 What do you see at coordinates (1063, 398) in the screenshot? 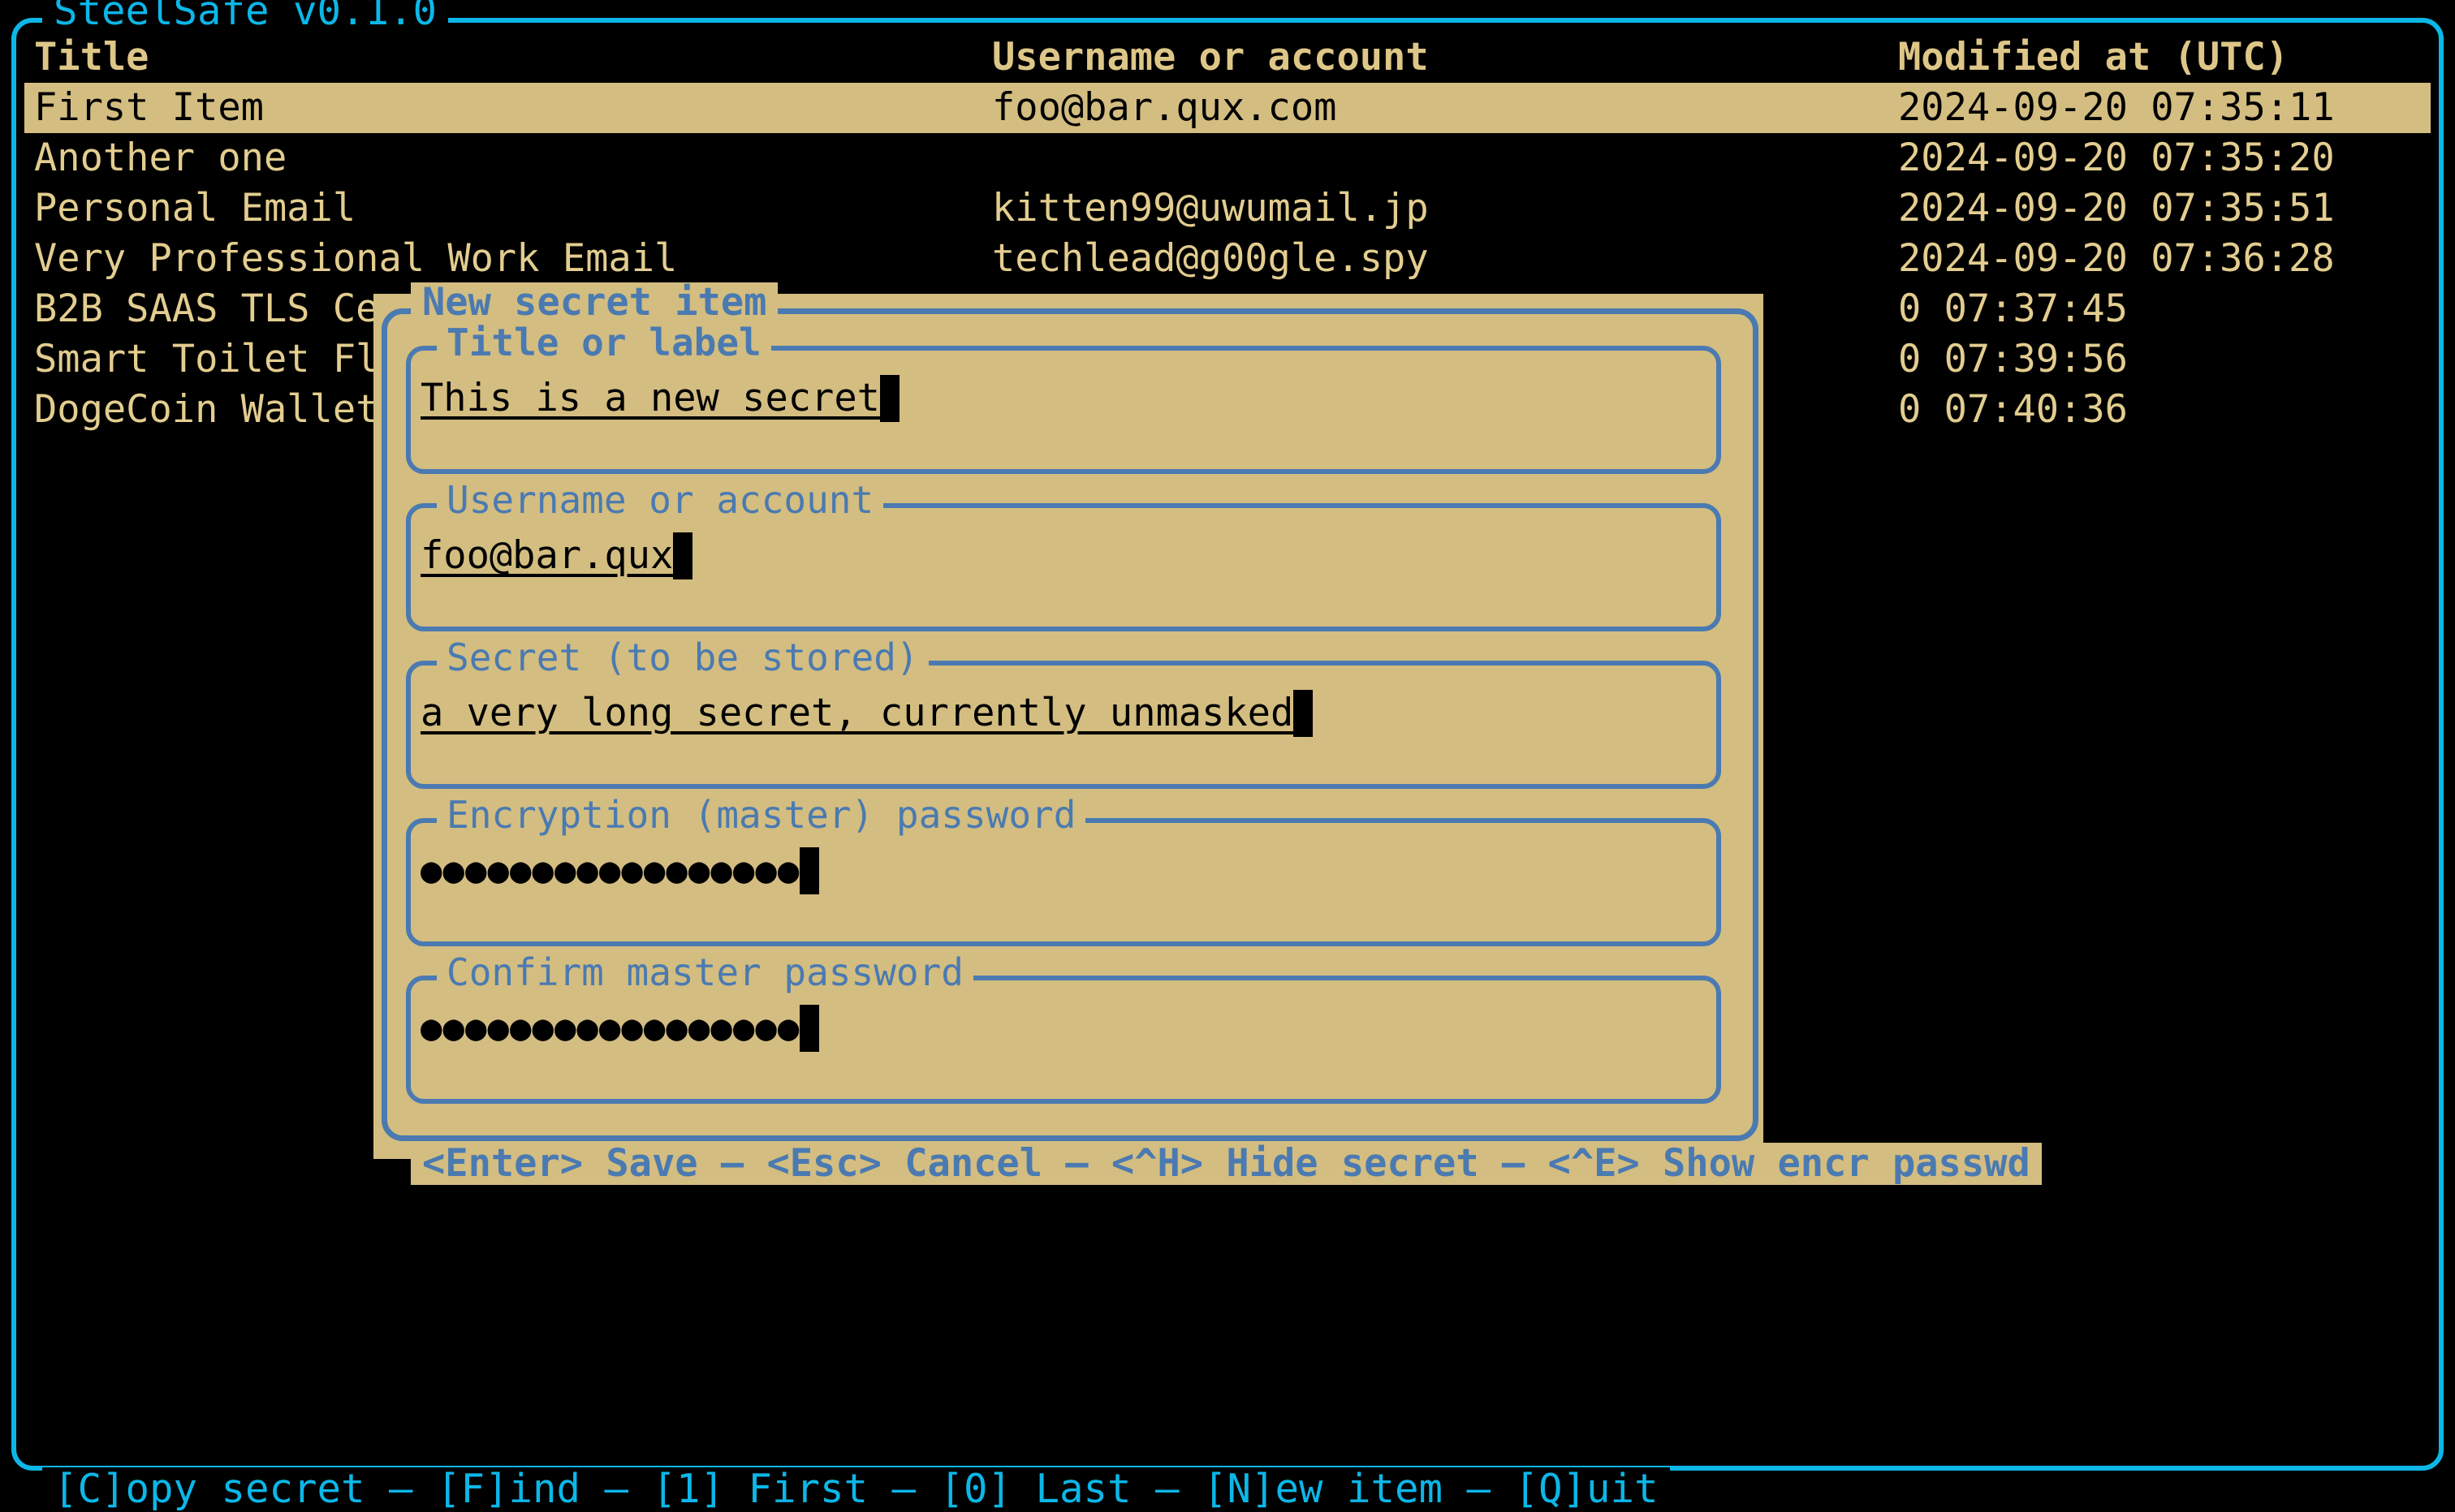
I see `field-title-or-label: Title or label This is a new secret` at bounding box center [1063, 398].